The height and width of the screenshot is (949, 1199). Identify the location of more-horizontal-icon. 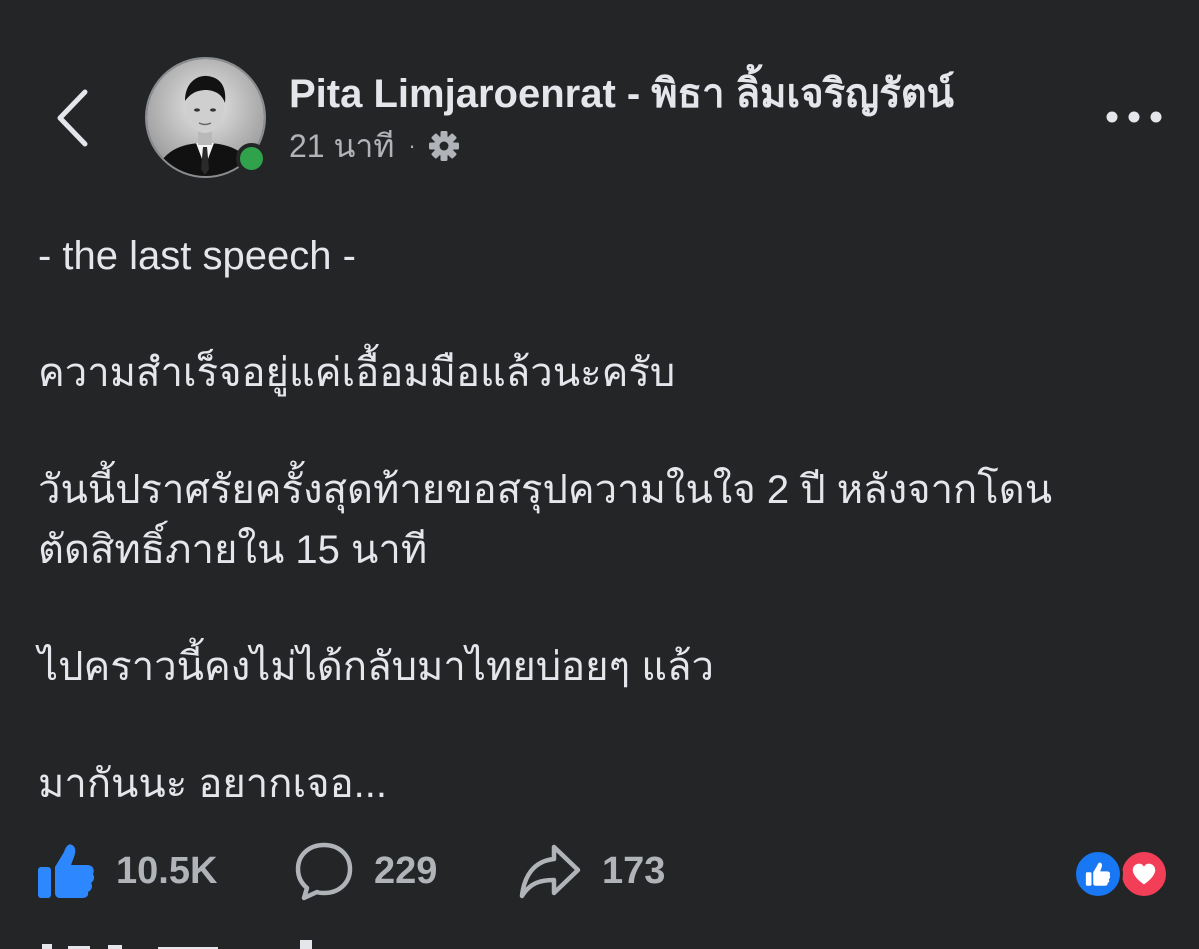
(1134, 117).